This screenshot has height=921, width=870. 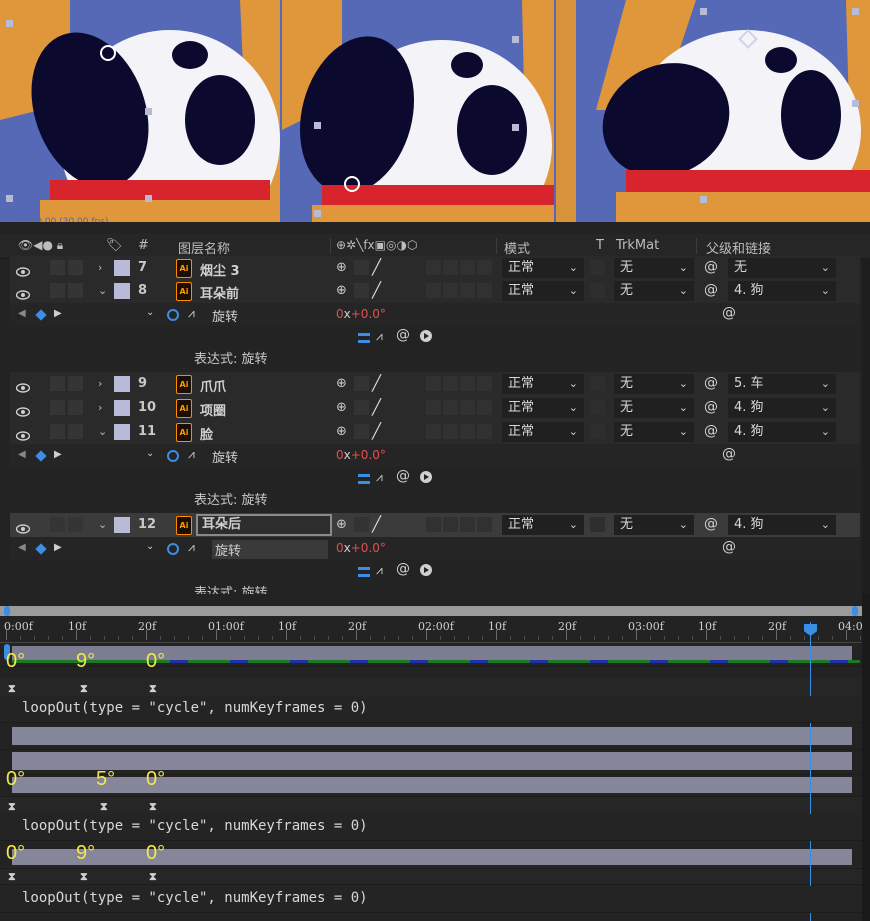 I want to click on work-area-start-handle, so click(x=7, y=611).